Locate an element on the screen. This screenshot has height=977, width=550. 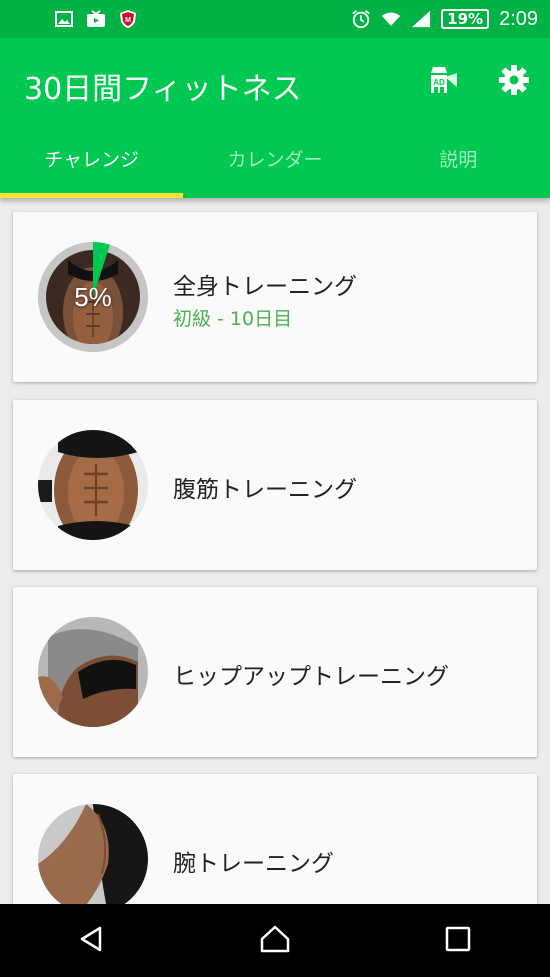
back-icon is located at coordinates (92, 941).